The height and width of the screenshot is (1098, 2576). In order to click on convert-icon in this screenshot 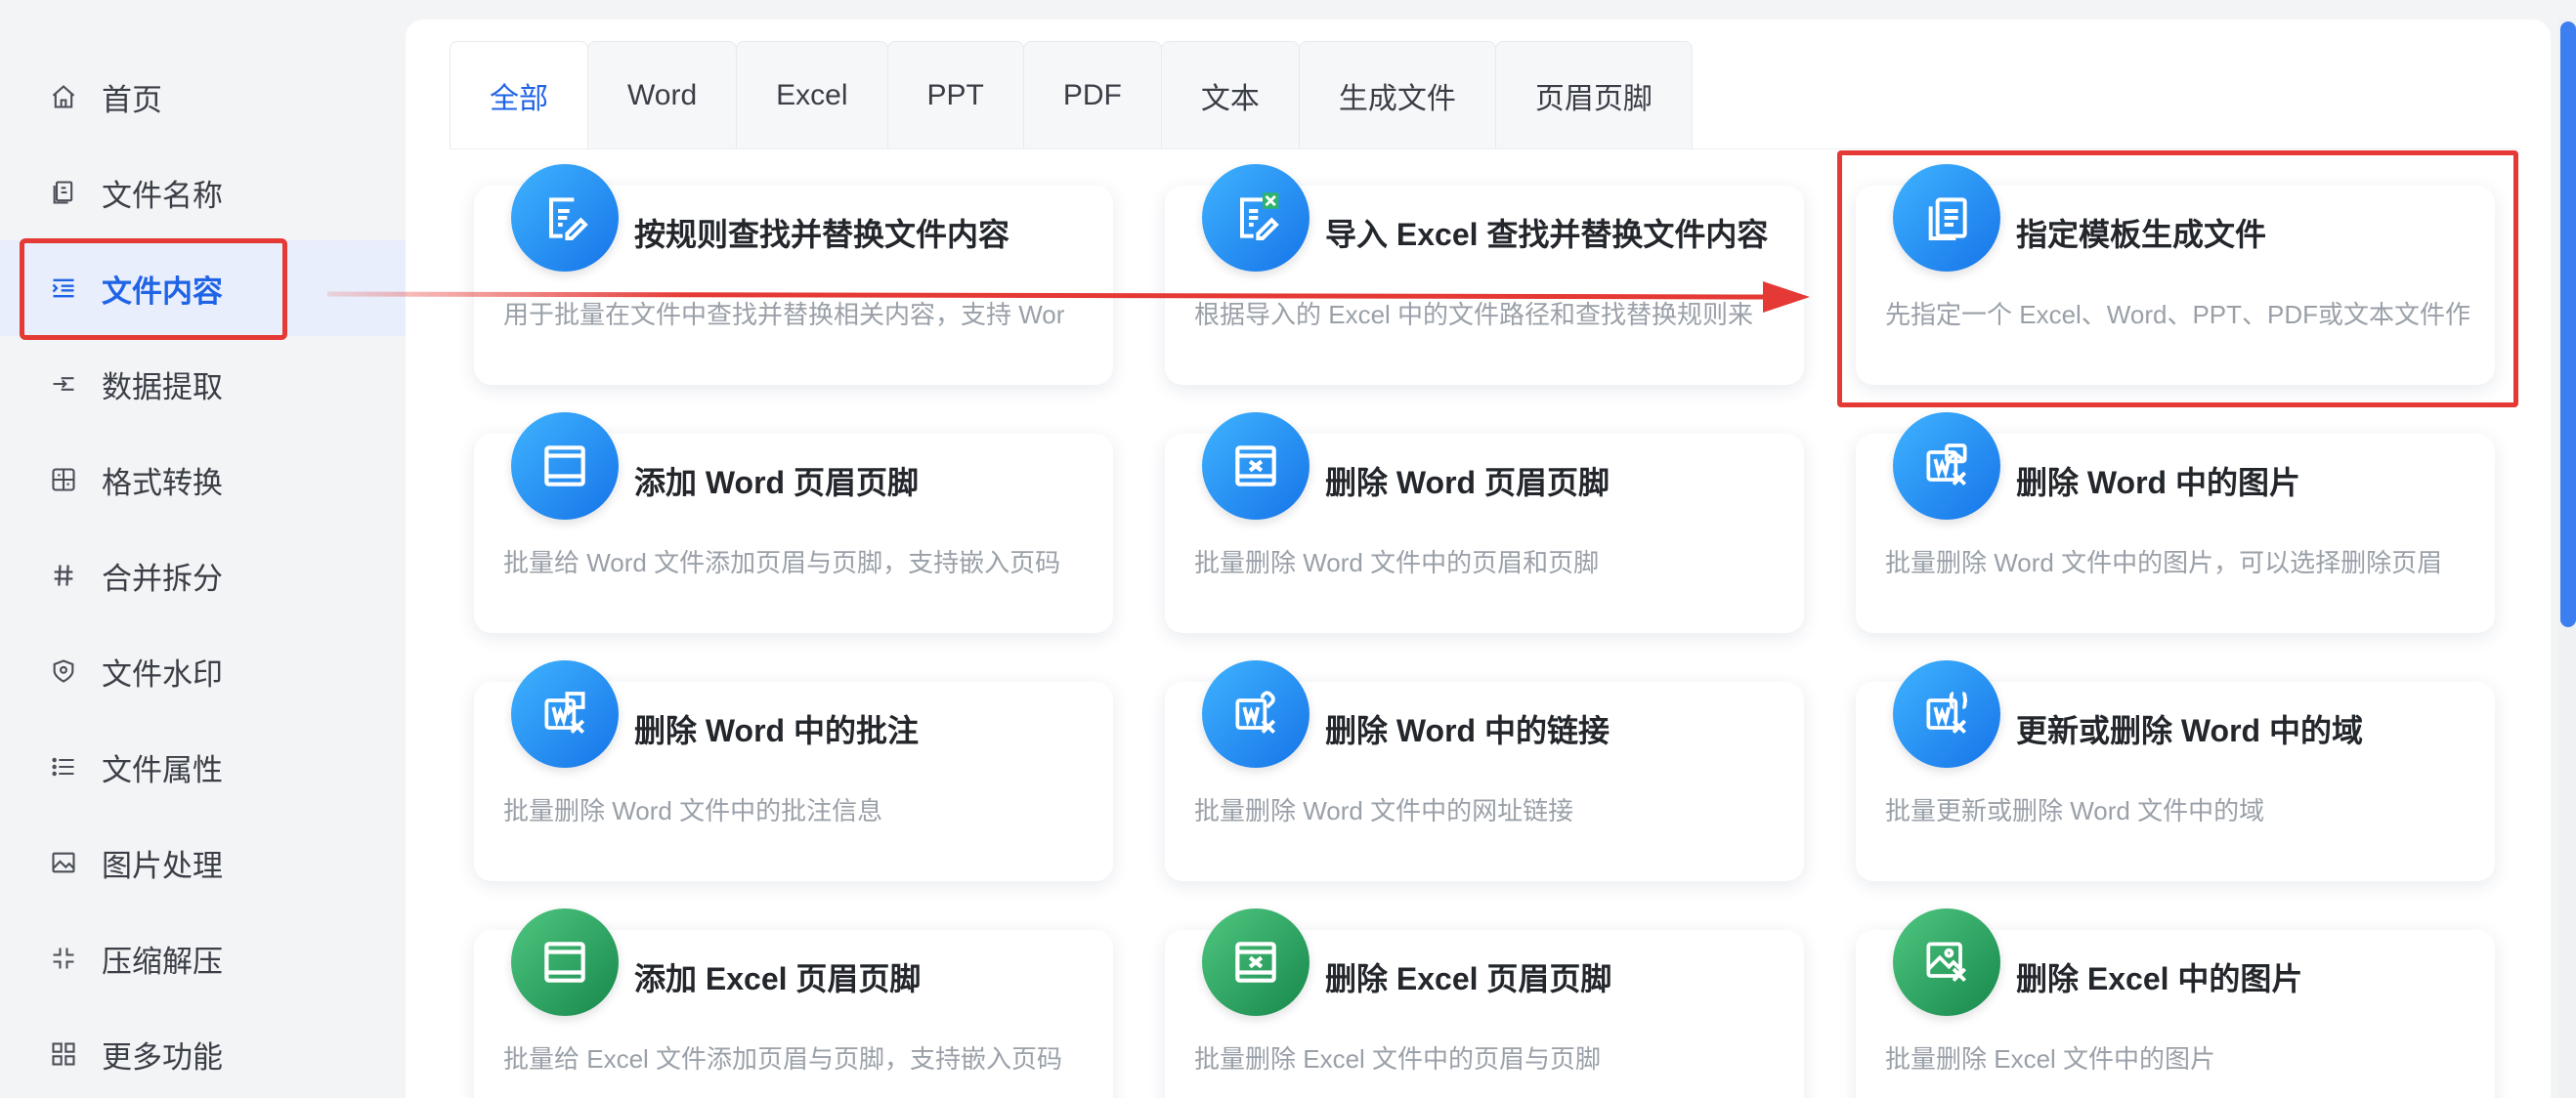, I will do `click(64, 479)`.